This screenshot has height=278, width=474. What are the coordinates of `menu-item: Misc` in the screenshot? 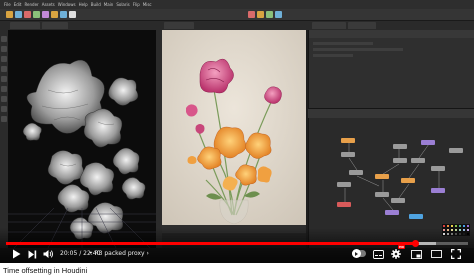 It's located at (147, 4).